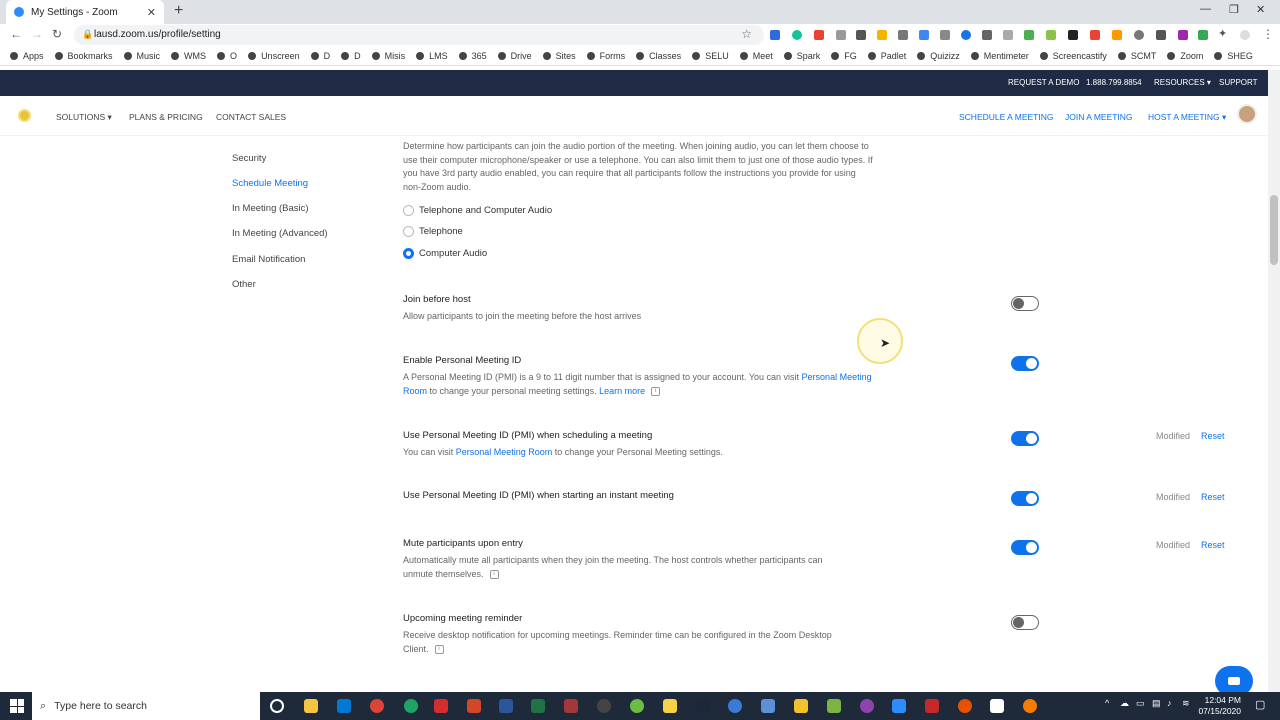 The height and width of the screenshot is (720, 1280). I want to click on minimize-icon: —, so click(1205, 9).